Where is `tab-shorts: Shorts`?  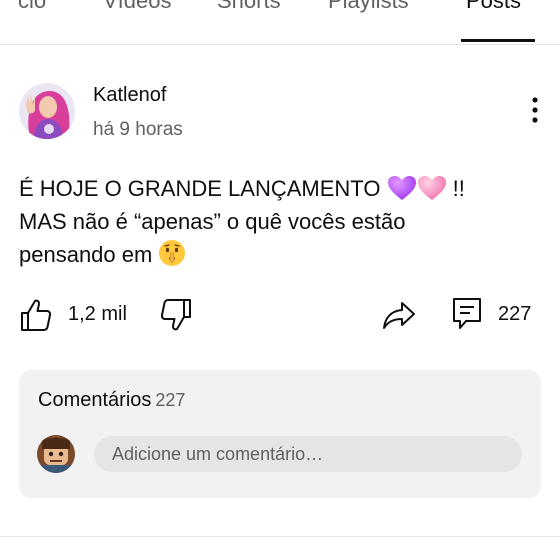 tab-shorts: Shorts is located at coordinates (249, 7).